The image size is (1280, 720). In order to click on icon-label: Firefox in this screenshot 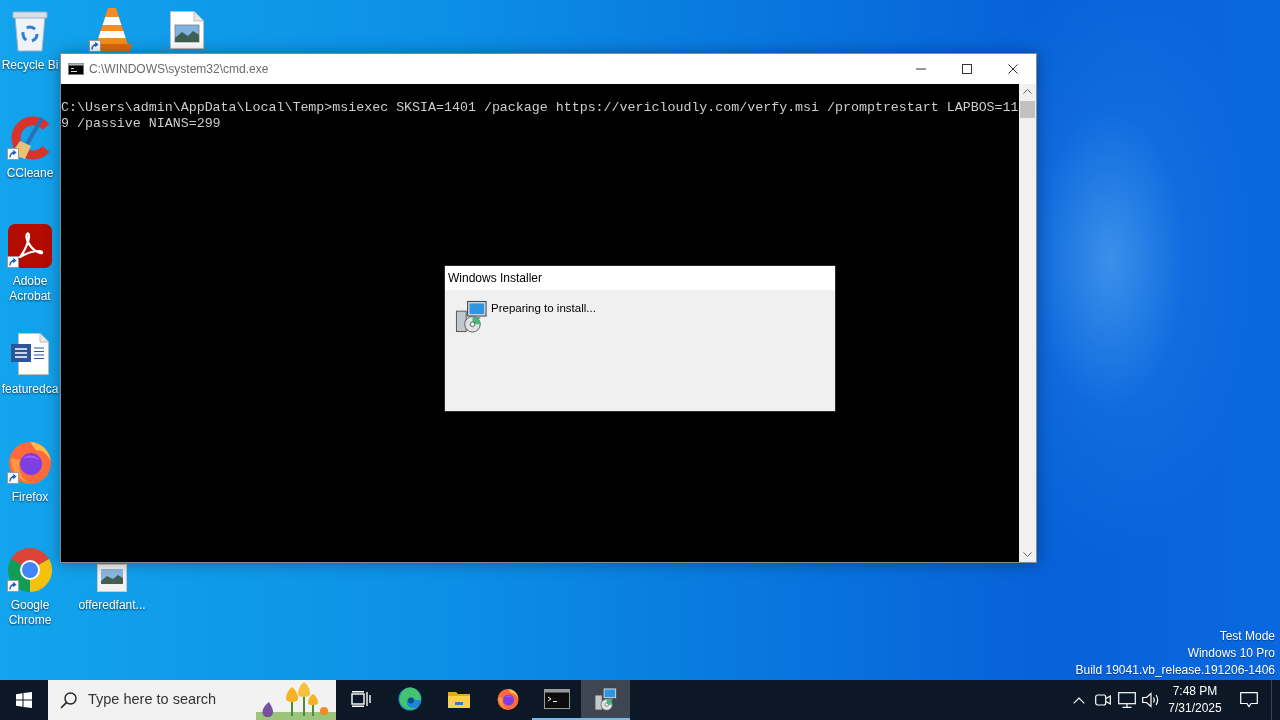, I will do `click(30, 497)`.